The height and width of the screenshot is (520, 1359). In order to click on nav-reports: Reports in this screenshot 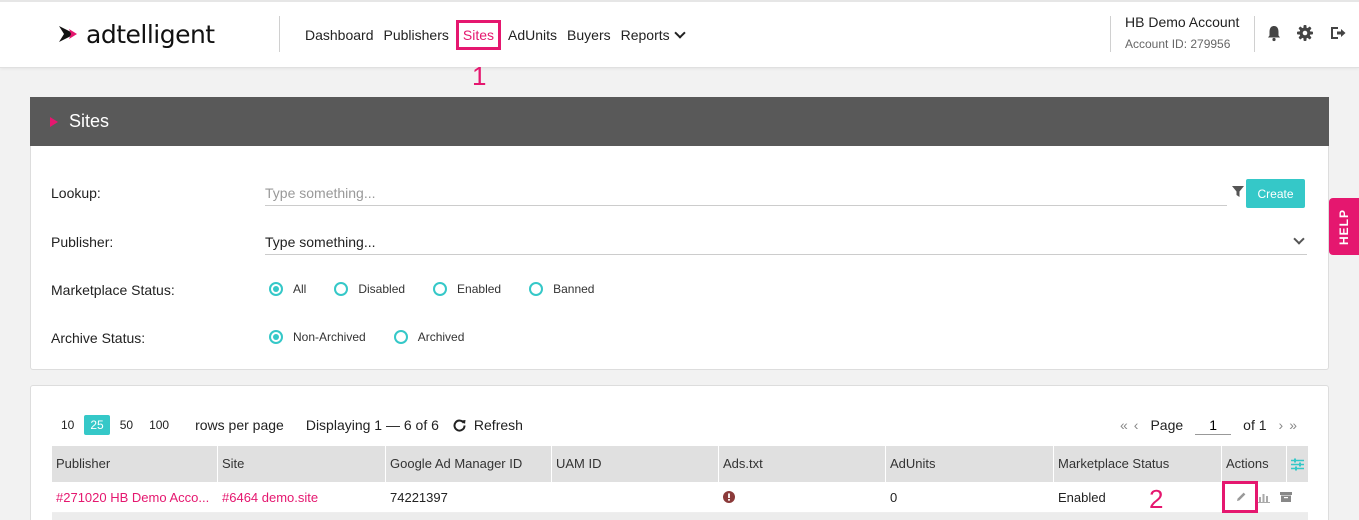, I will do `click(652, 35)`.